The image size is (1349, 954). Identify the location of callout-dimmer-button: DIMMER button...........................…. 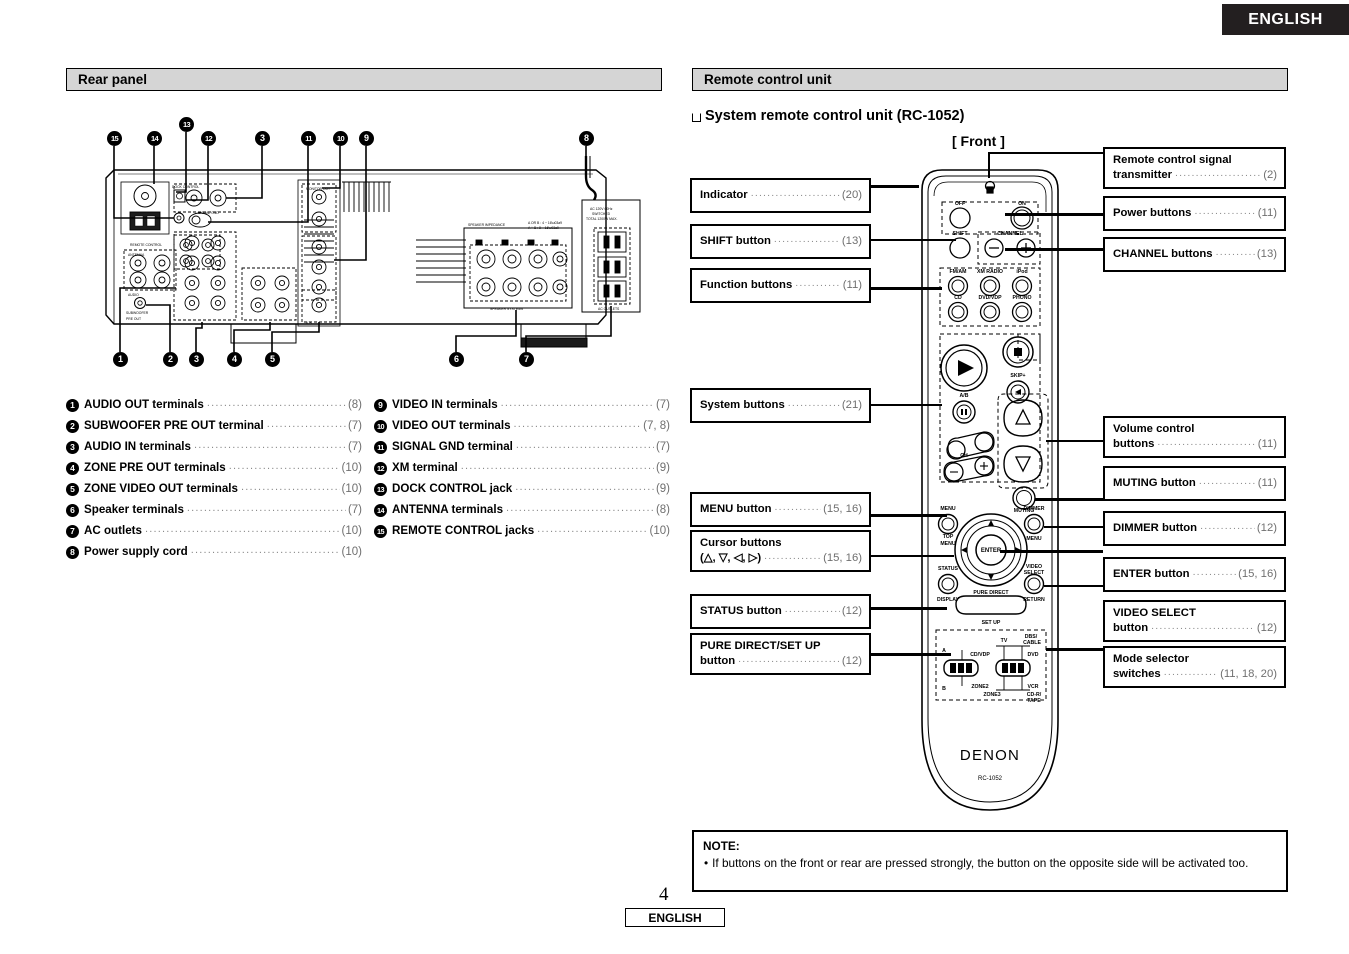
(1194, 528).